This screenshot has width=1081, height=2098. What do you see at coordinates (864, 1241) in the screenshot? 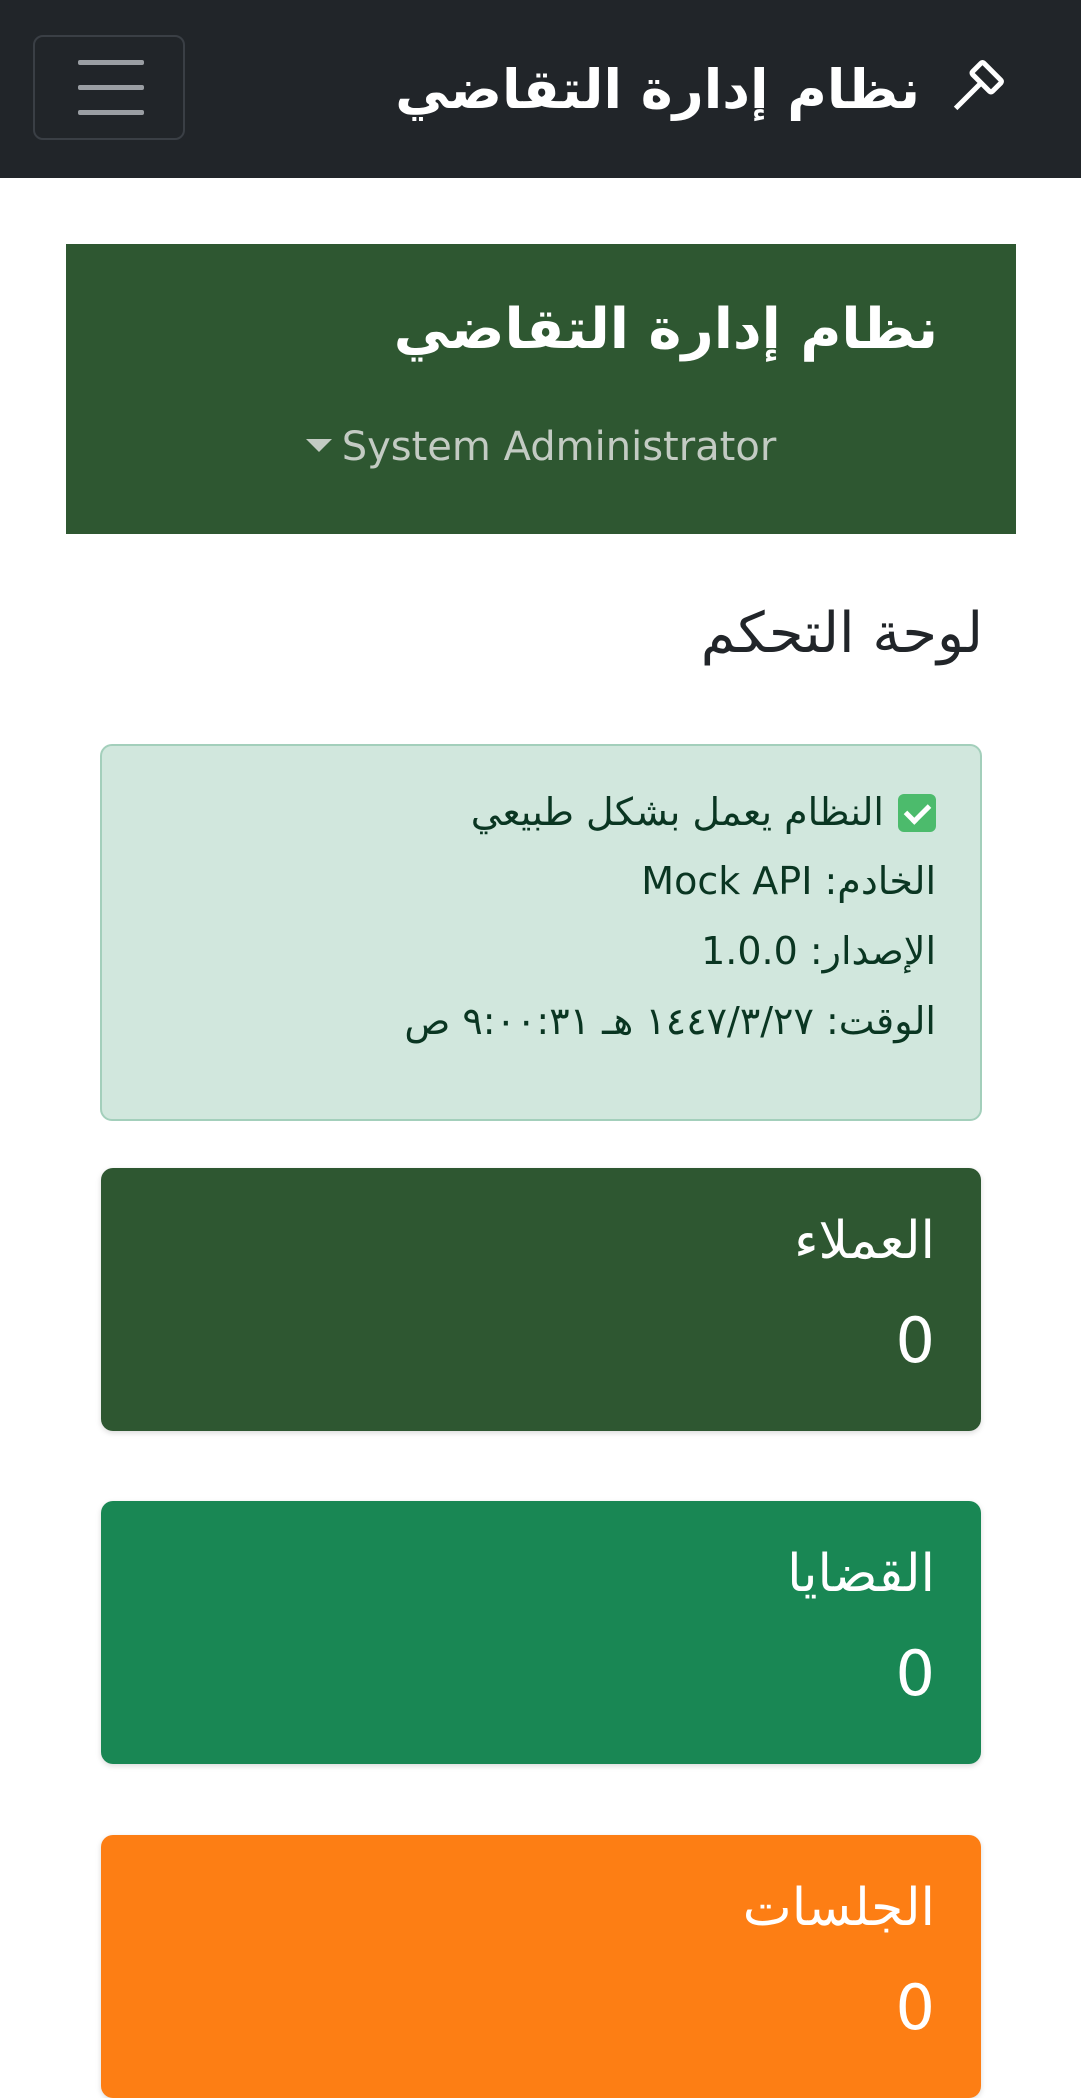
I see `stat-label: العملاء` at bounding box center [864, 1241].